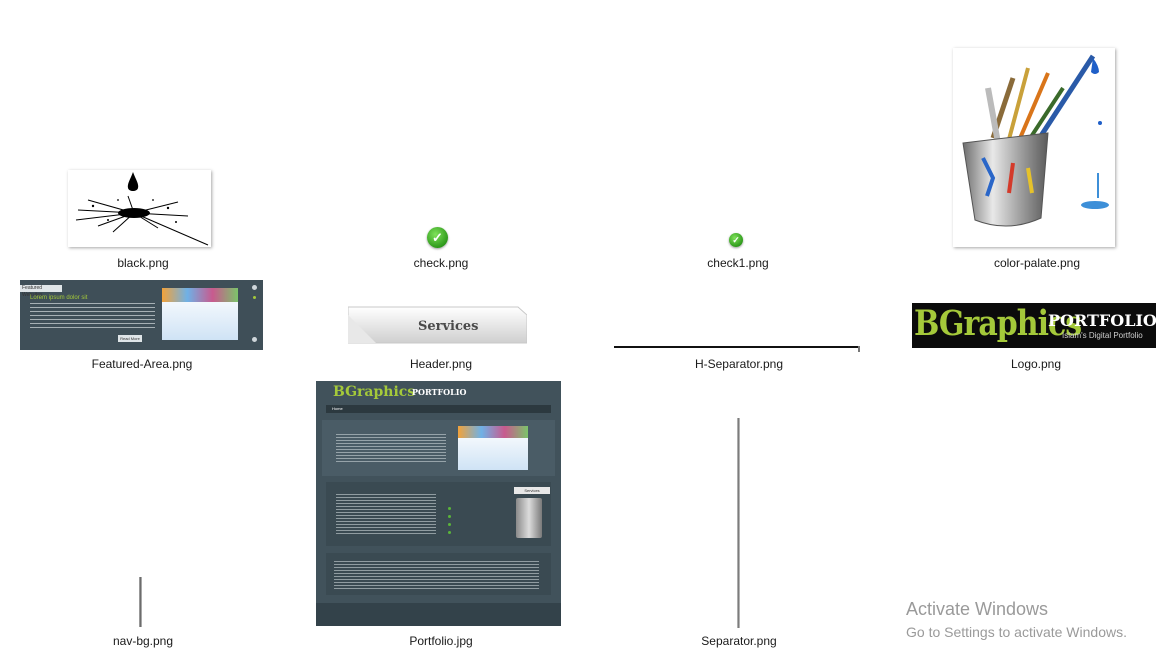 This screenshot has width=1172, height=660. Describe the element at coordinates (140, 602) in the screenshot. I see `file-thumb-nav-bg` at that location.